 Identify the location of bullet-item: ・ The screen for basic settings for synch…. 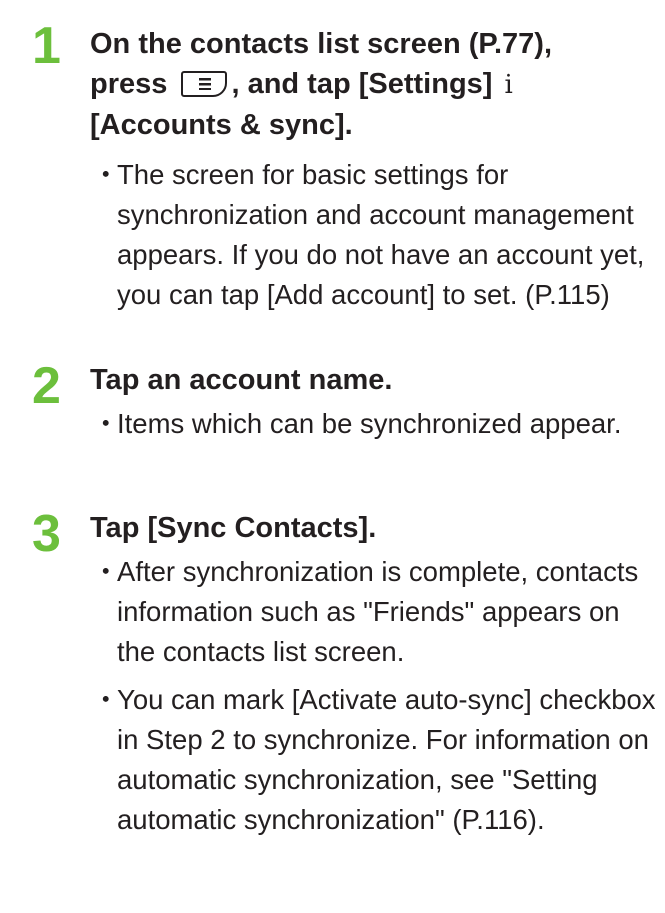
(373, 235).